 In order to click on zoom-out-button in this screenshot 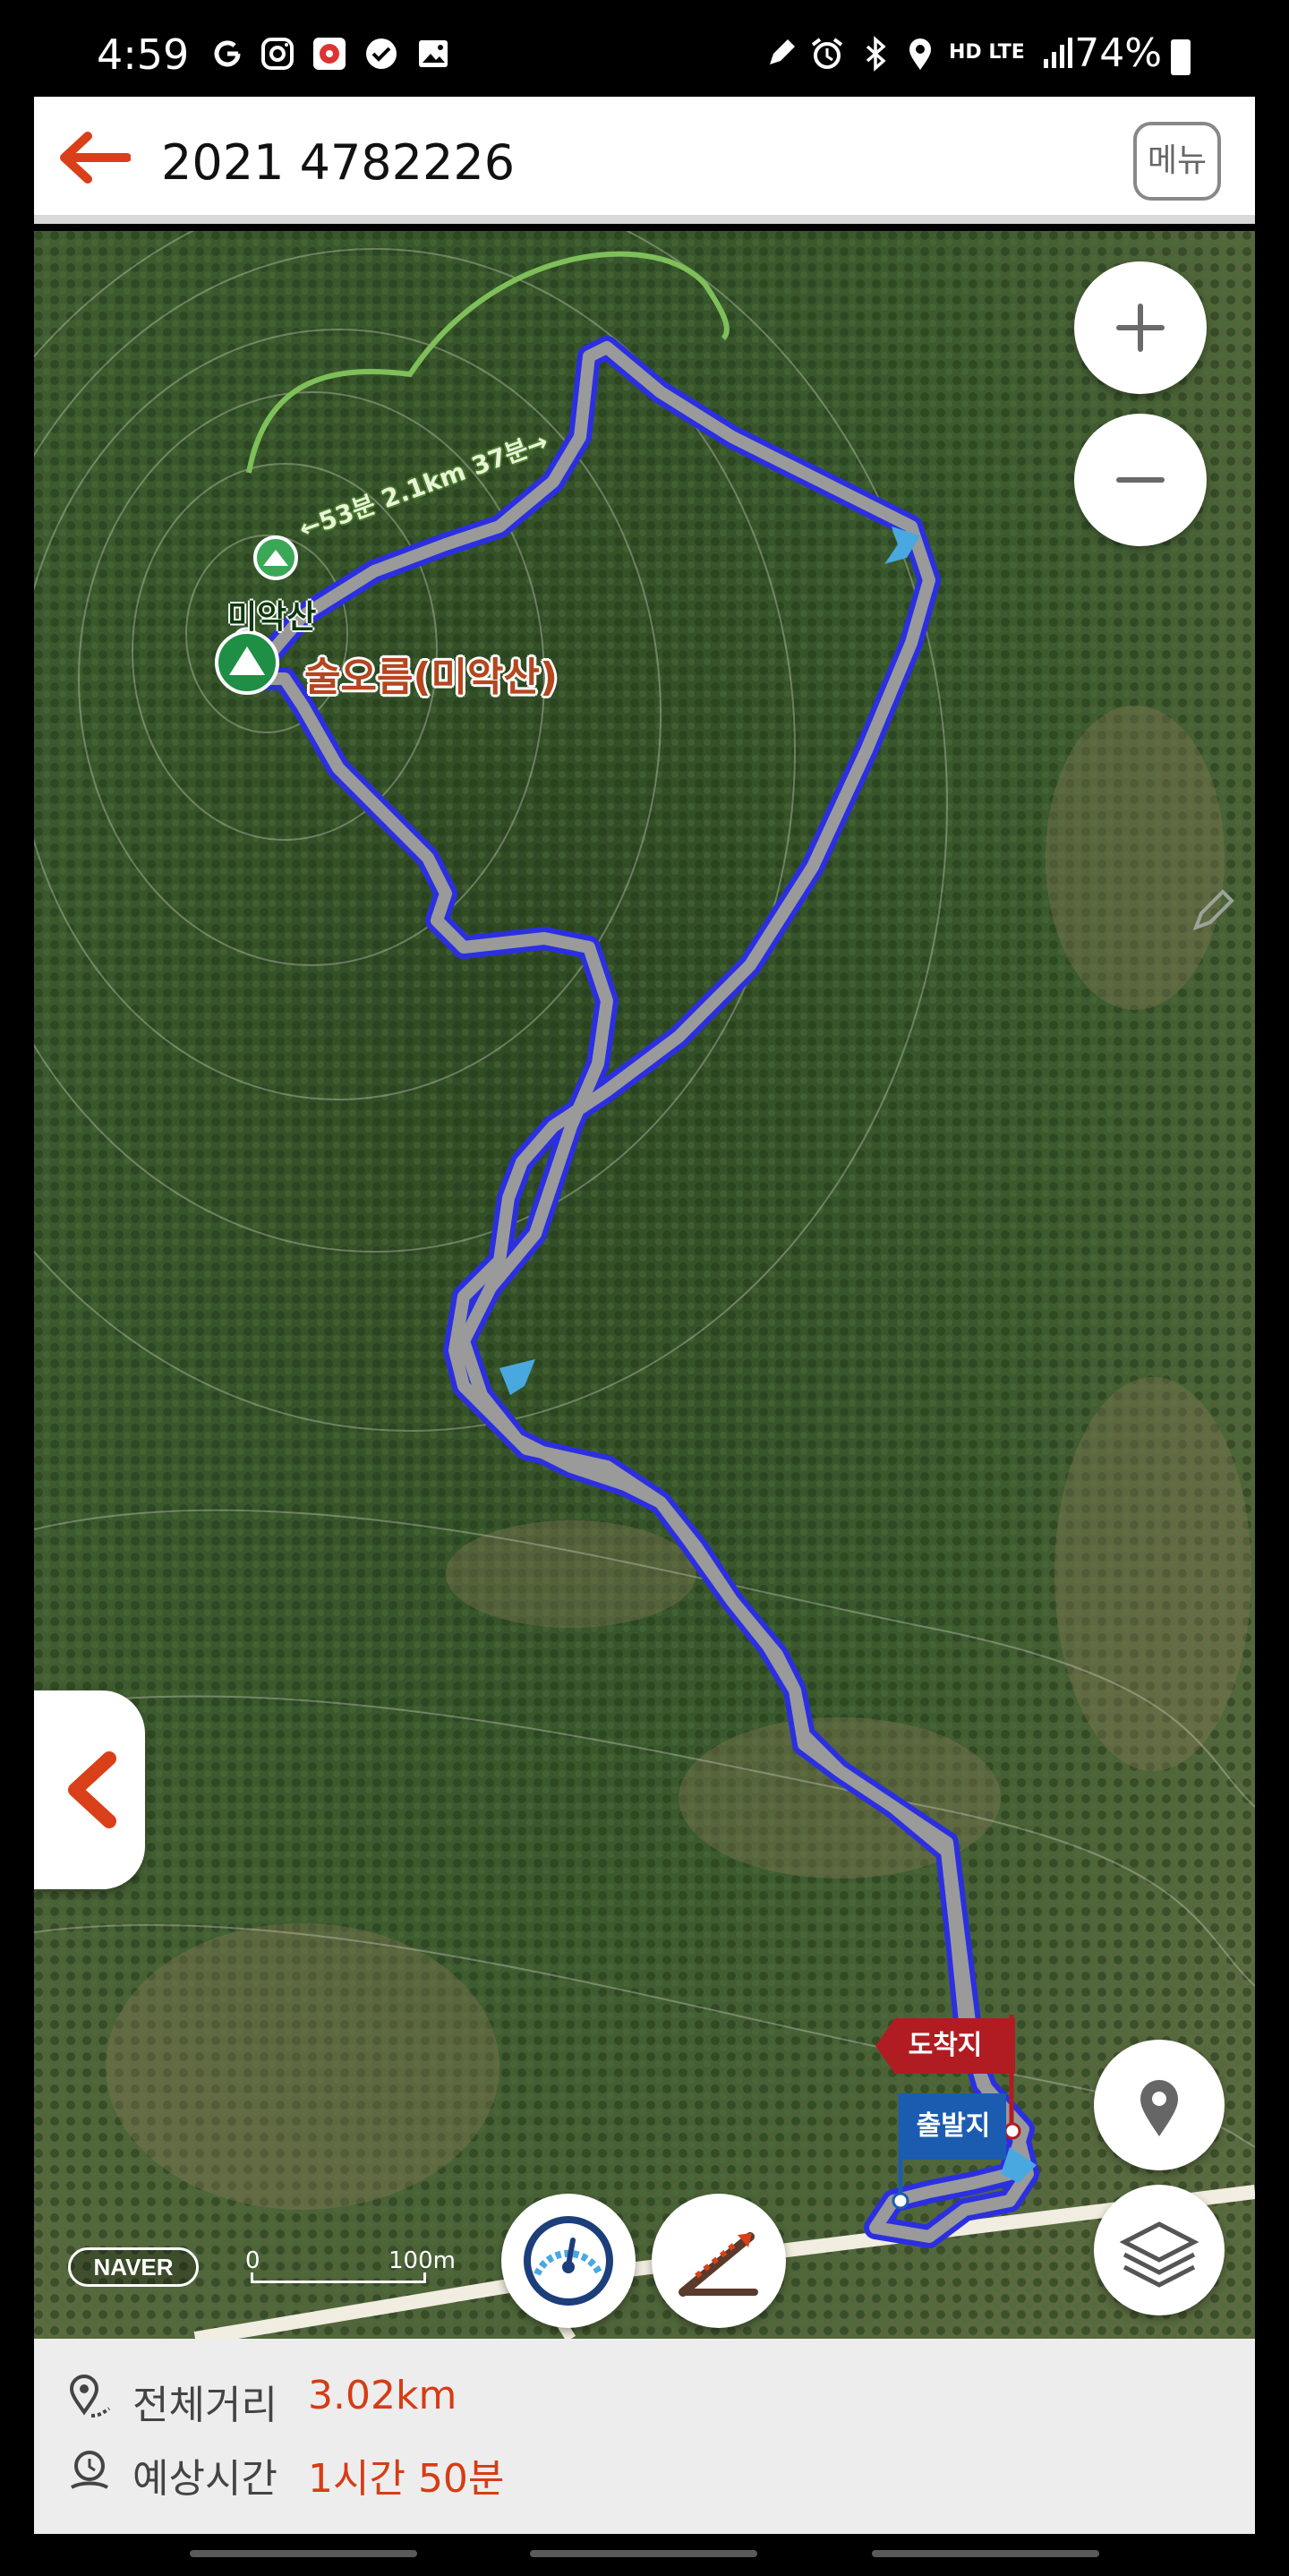, I will do `click(1140, 480)`.